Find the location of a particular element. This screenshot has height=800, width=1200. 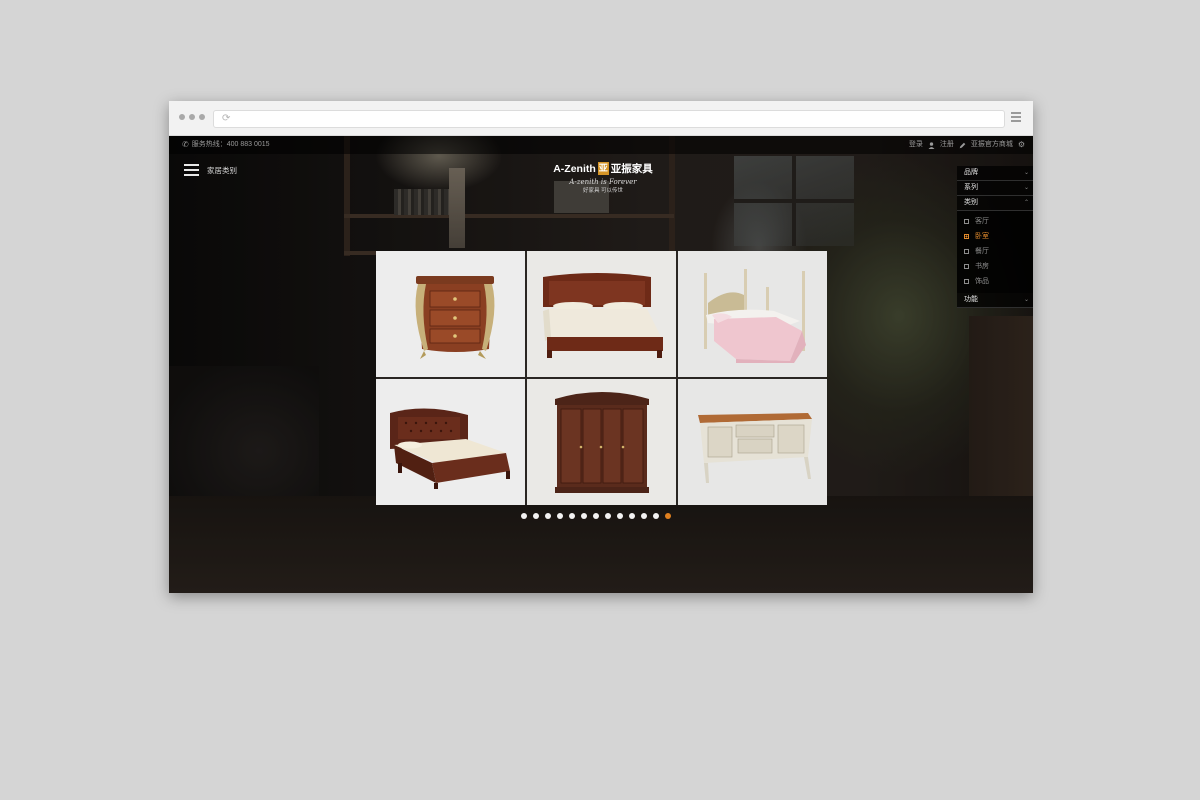

login-link: 登录 is located at coordinates (916, 145).